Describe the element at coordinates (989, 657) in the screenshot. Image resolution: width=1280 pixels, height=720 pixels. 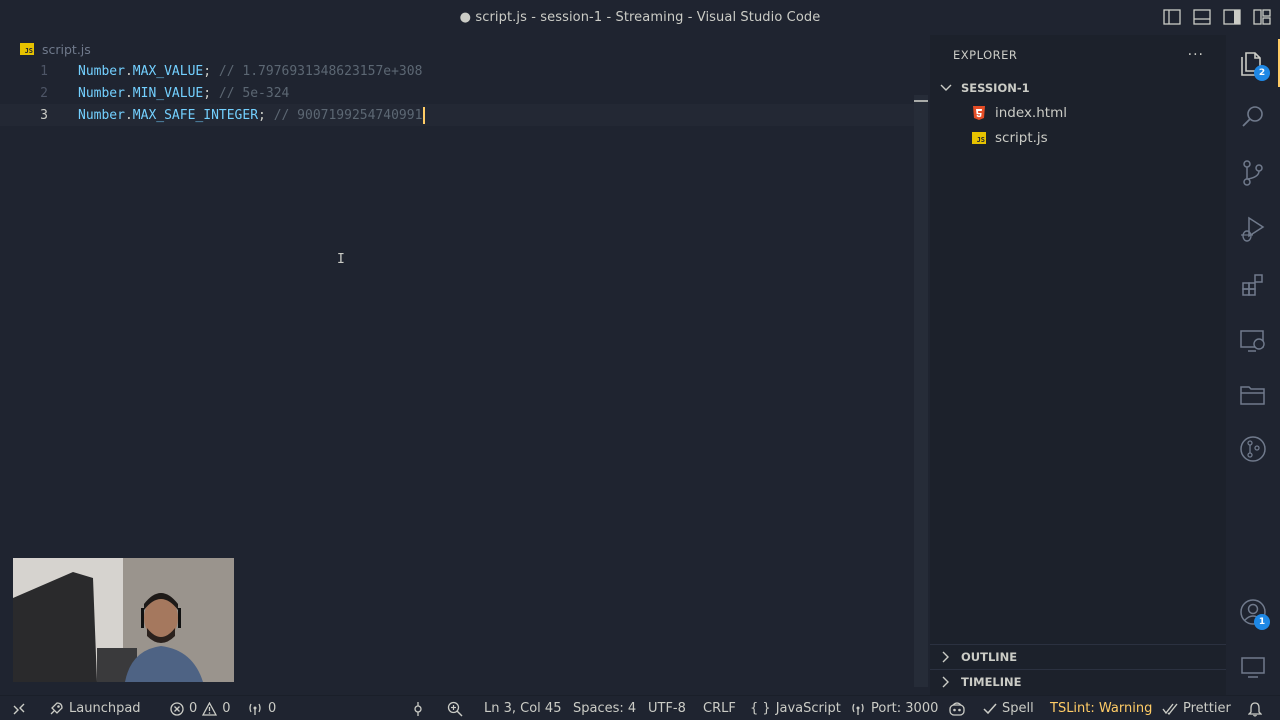
I see `outline-label: OUTLINE` at that location.